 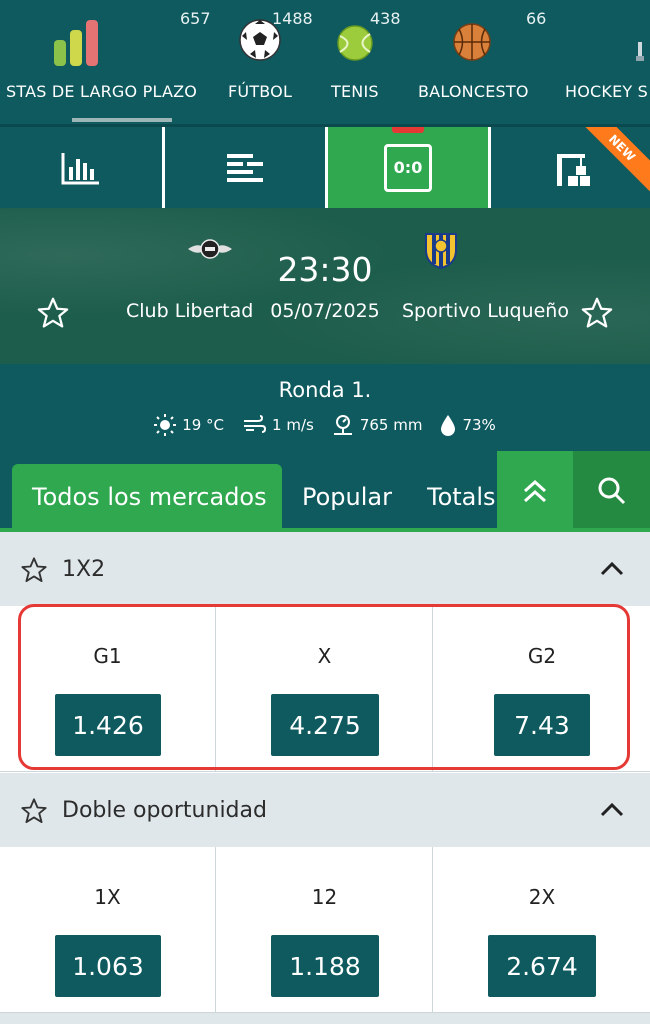 What do you see at coordinates (195, 18) in the screenshot?
I see `sport-count: 657` at bounding box center [195, 18].